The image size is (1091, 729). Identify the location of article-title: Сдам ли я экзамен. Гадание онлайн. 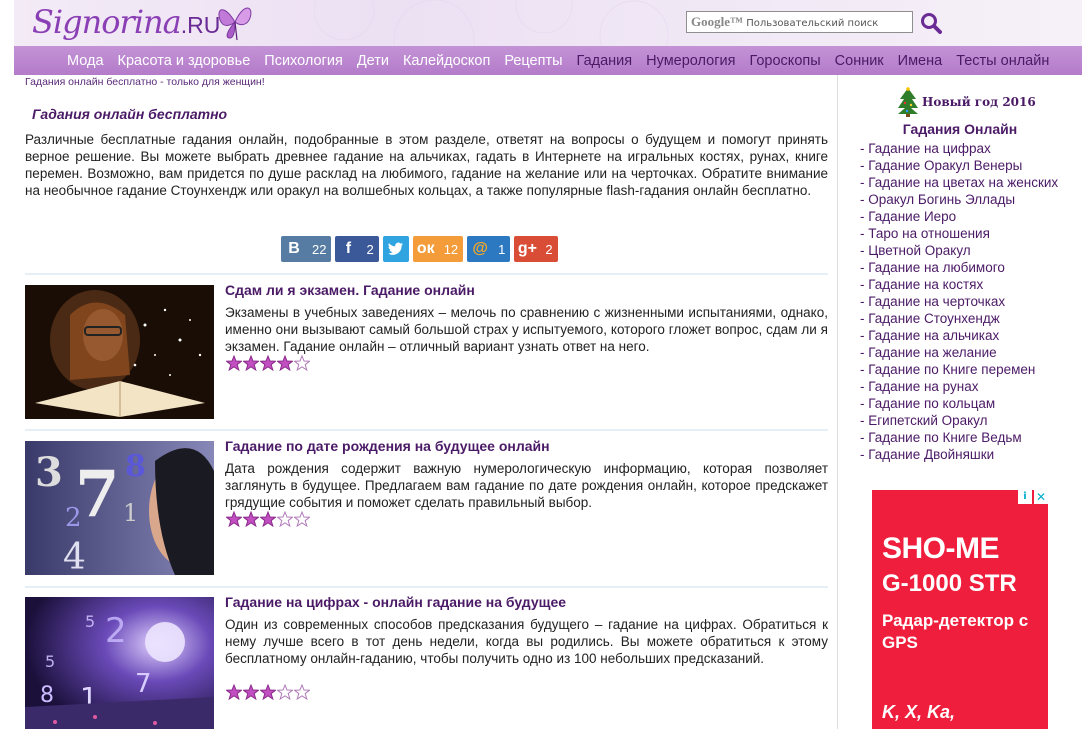
(350, 290).